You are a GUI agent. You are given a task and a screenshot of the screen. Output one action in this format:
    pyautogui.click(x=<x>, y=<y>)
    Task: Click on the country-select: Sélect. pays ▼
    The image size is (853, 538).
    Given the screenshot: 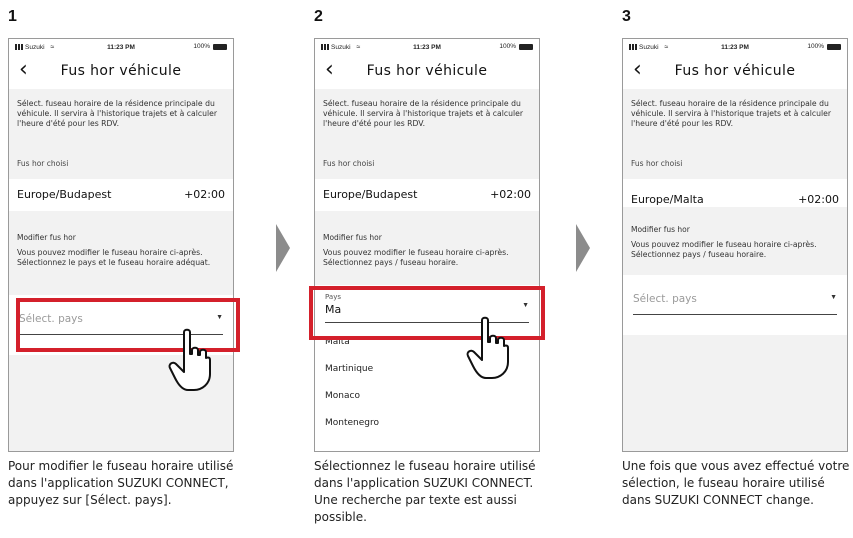 What is the action you would take?
    pyautogui.click(x=735, y=300)
    